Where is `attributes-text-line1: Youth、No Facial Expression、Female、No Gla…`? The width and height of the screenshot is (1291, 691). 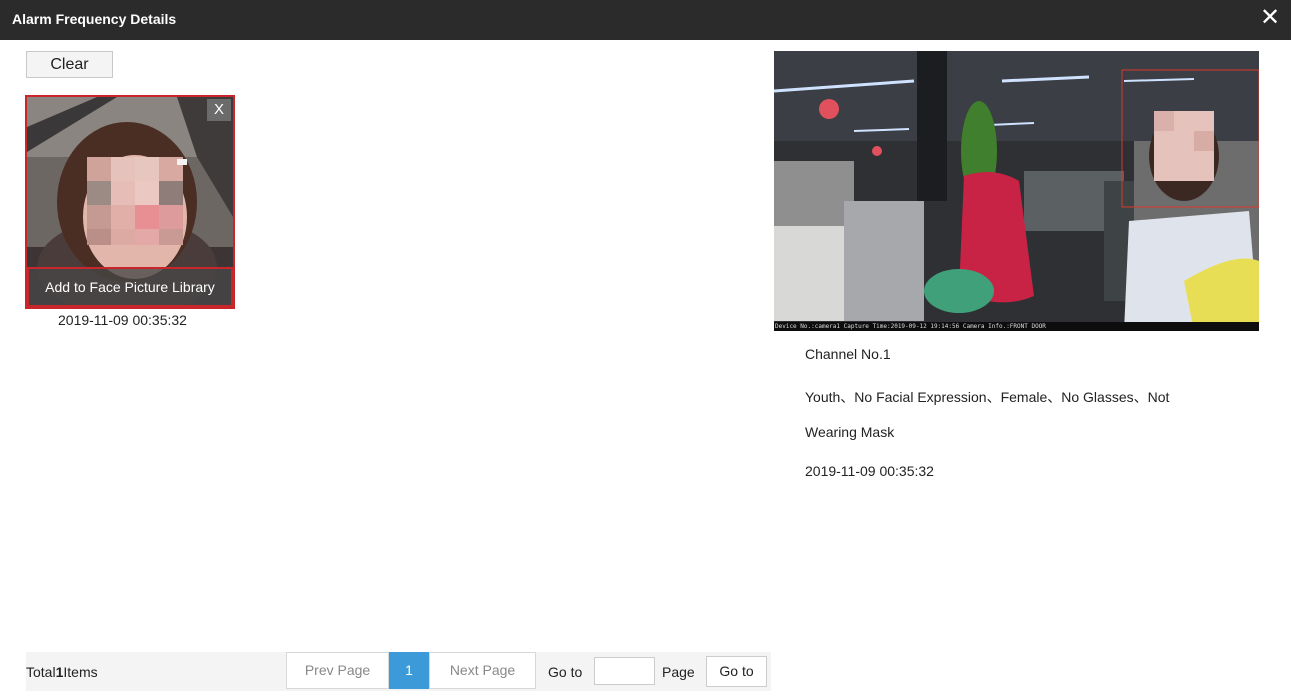
attributes-text-line1: Youth、No Facial Expression、Female、No Gla… is located at coordinates (987, 397).